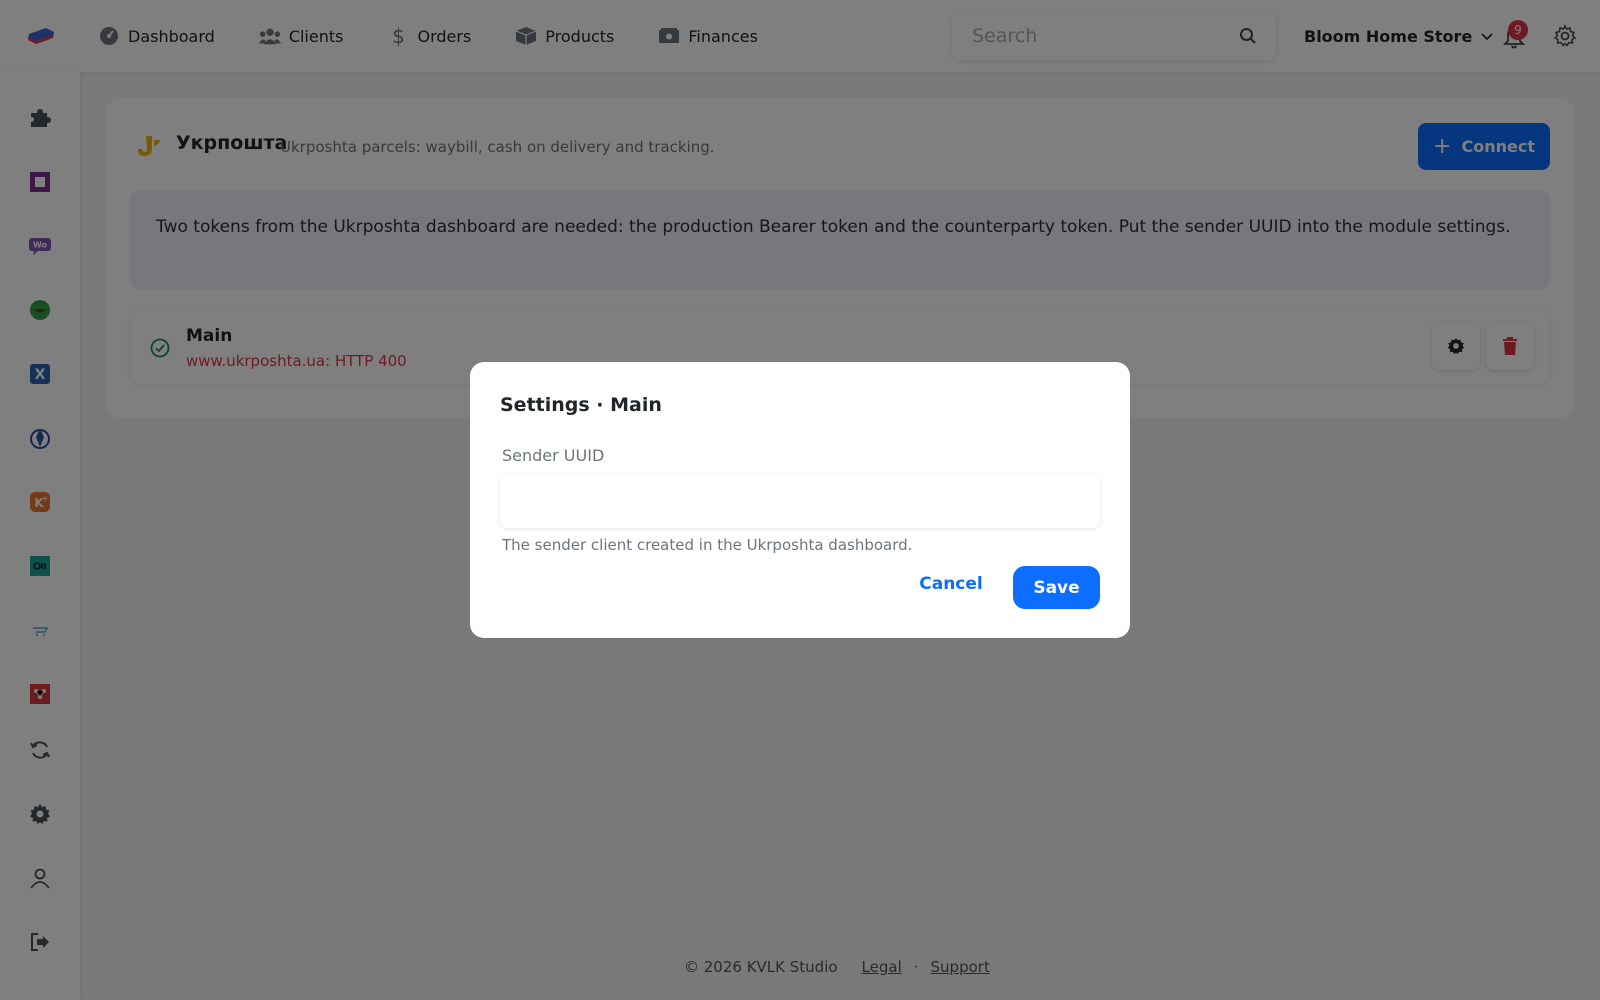  Describe the element at coordinates (553, 455) in the screenshot. I see `sender-uuid-label: Sender UUID` at that location.